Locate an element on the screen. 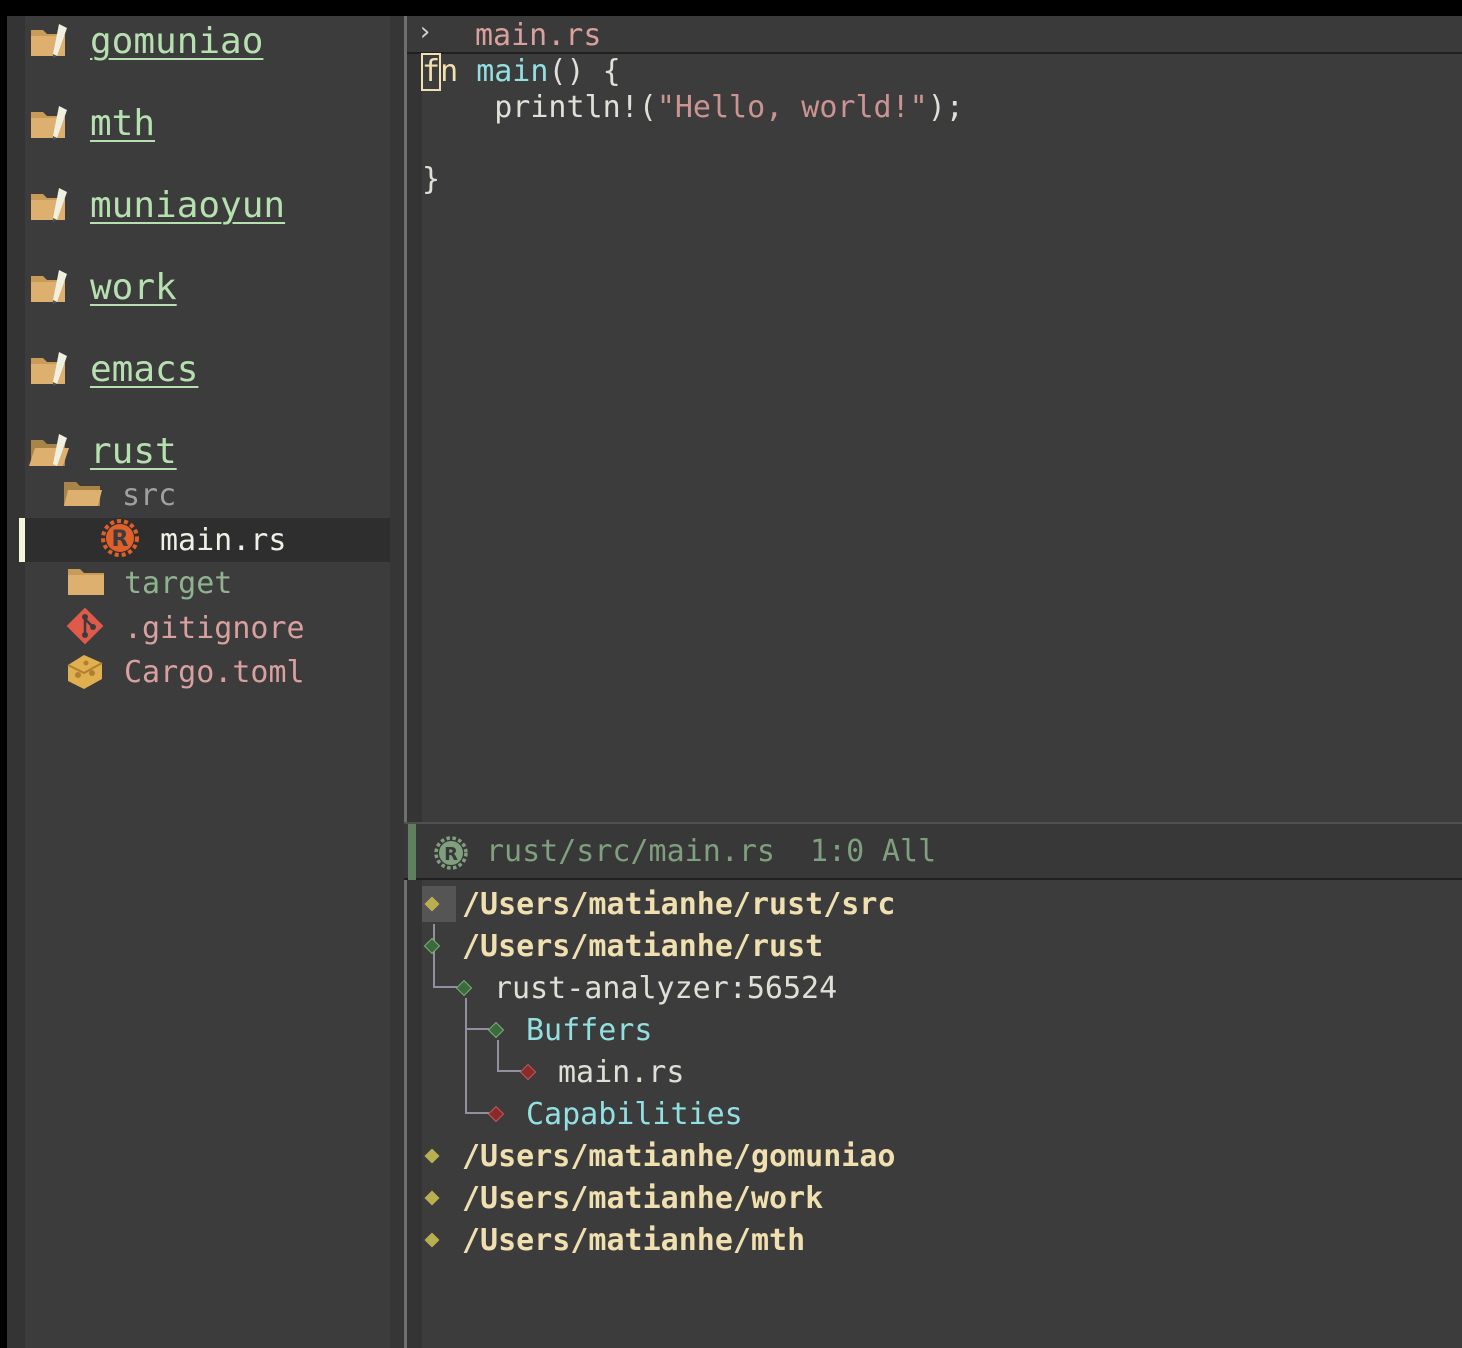 This screenshot has width=1462, height=1348. workspace-label: rust is located at coordinates (133, 451).